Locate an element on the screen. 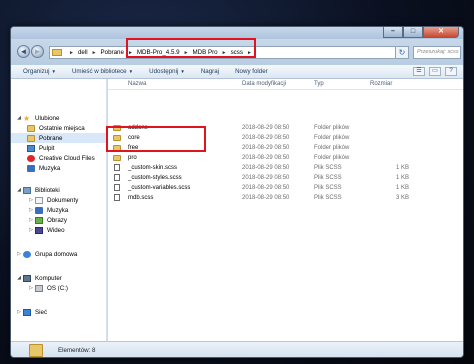  nav-label: Pobrane is located at coordinates (51, 138).